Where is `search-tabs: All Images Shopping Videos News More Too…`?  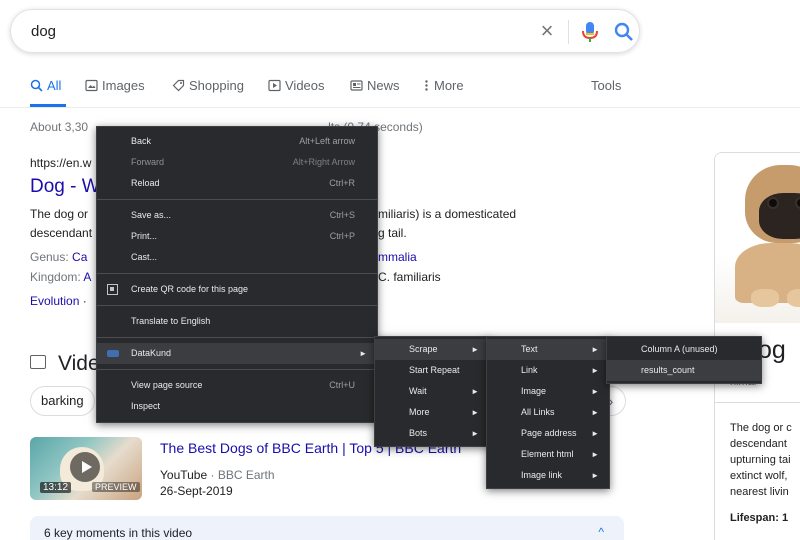
search-tabs: All Images Shopping Videos News More Too… is located at coordinates (330, 89).